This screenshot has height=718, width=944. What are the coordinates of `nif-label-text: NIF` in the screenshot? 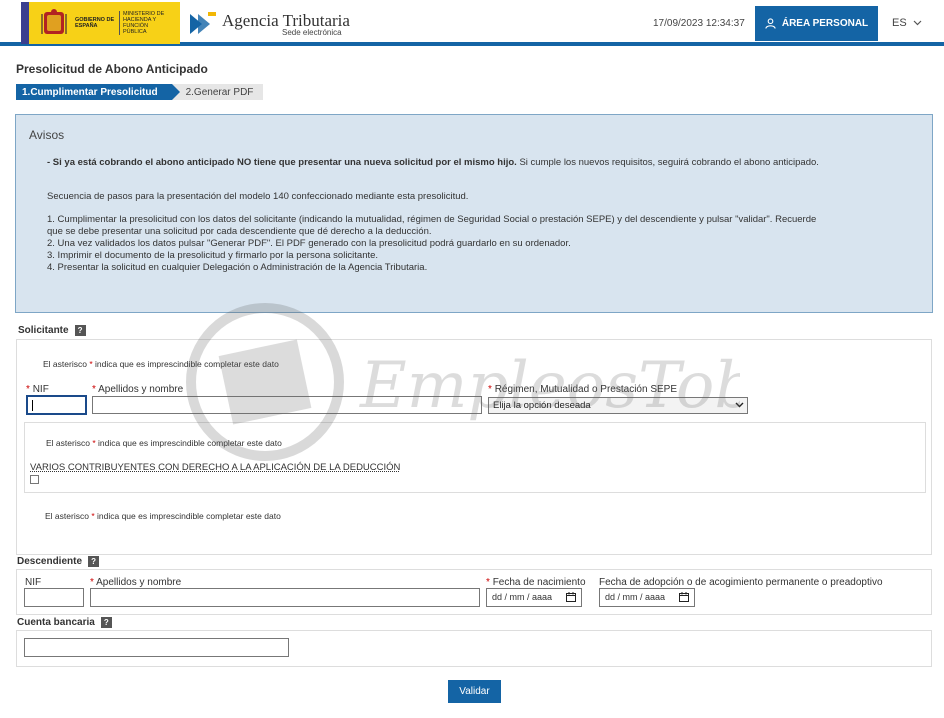 It's located at (40, 389).